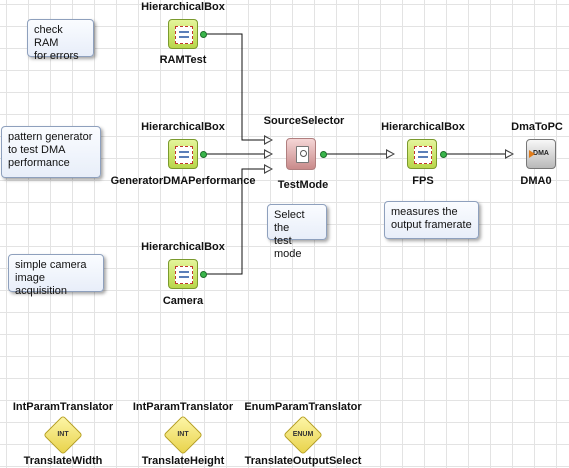  I want to click on note-select-test-mode: Select the test mode, so click(297, 232).